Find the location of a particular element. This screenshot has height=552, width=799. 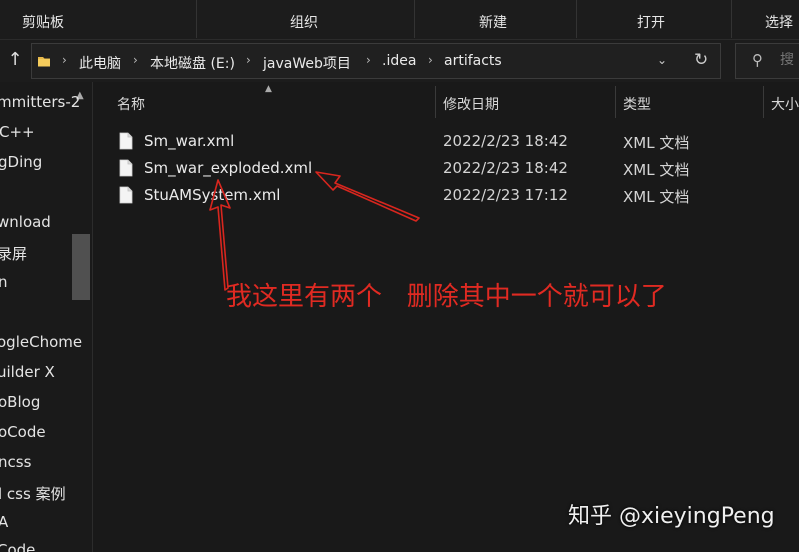

nav-item: ogleChome is located at coordinates (41, 342).